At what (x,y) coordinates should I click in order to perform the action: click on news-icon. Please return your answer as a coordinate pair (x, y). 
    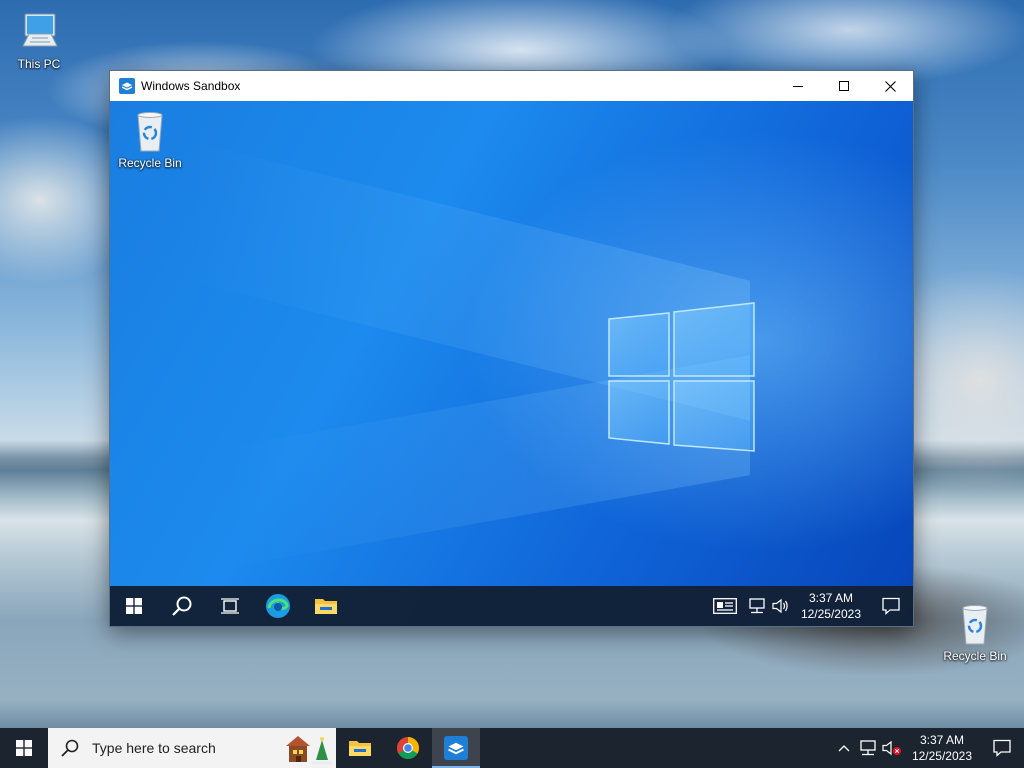
    Looking at the image, I should click on (724, 606).